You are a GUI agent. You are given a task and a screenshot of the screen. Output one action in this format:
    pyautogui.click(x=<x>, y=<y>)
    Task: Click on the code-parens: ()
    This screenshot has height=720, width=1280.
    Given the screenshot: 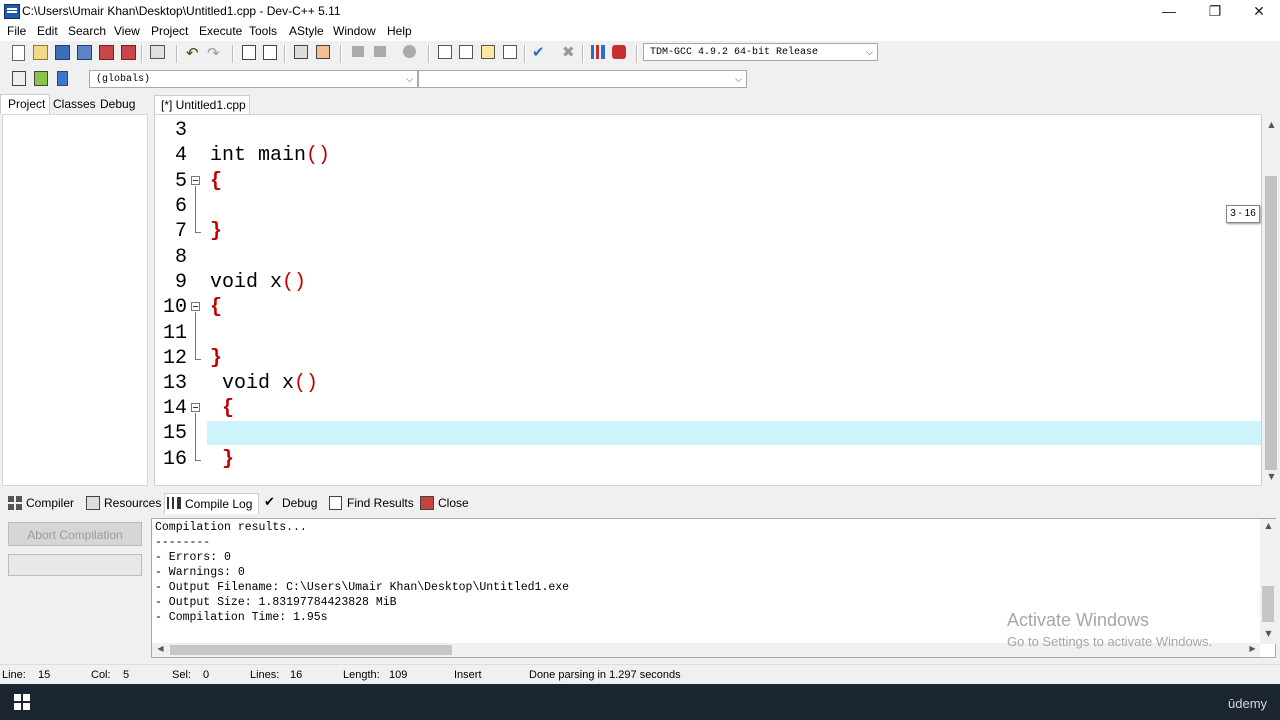 What is the action you would take?
    pyautogui.click(x=294, y=282)
    